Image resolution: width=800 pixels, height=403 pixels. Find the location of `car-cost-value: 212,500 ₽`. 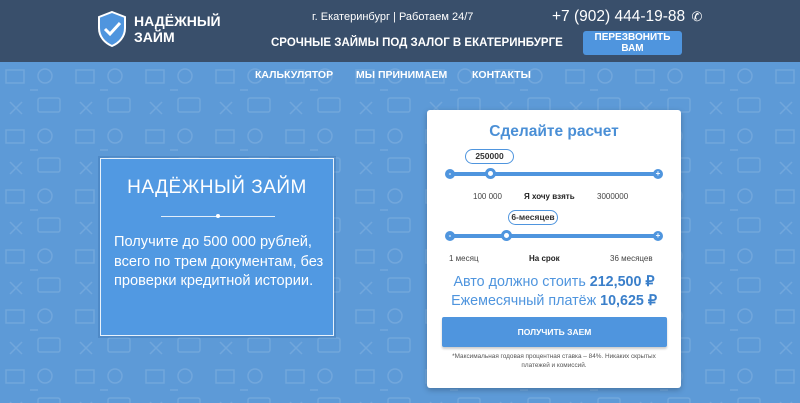

car-cost-value: 212,500 ₽ is located at coordinates (622, 282).